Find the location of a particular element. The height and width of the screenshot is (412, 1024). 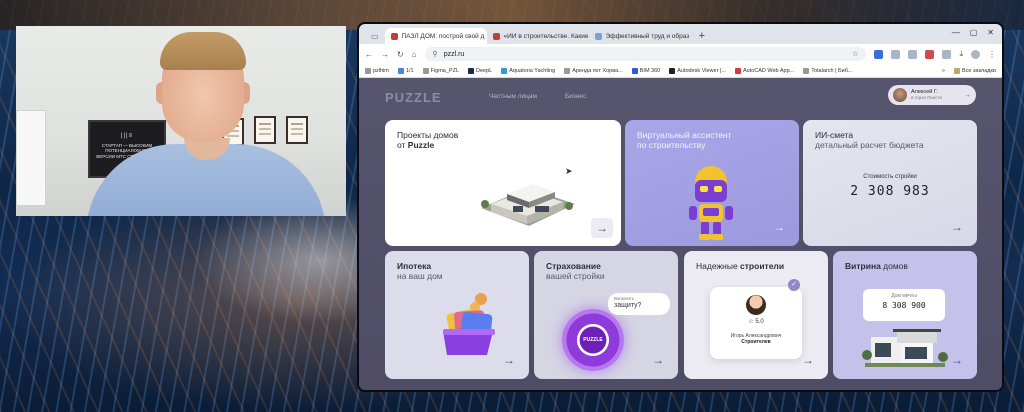

tab-label: «ИИ в строительстве. Какие is located at coordinates (546, 36).